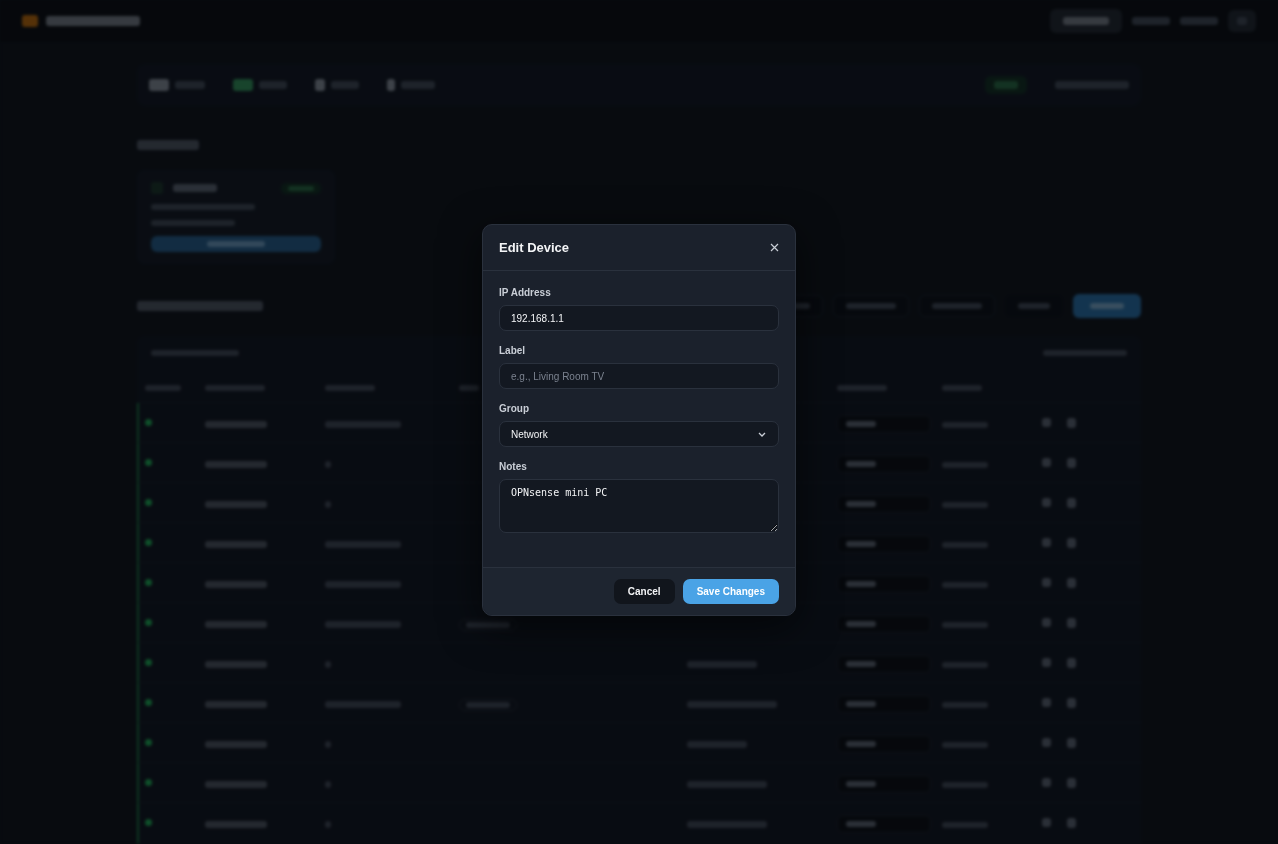  What do you see at coordinates (514, 408) in the screenshot?
I see `field-label: Group` at bounding box center [514, 408].